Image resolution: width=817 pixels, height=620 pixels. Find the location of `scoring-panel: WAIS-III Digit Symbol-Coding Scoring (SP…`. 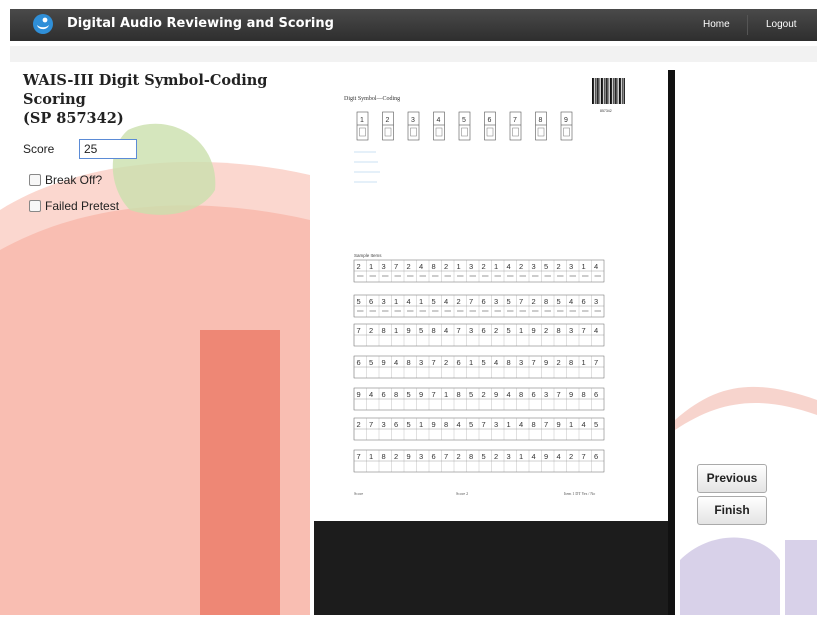

scoring-panel: WAIS-III Digit Symbol-Coding Scoring (SP… is located at coordinates (168, 142).